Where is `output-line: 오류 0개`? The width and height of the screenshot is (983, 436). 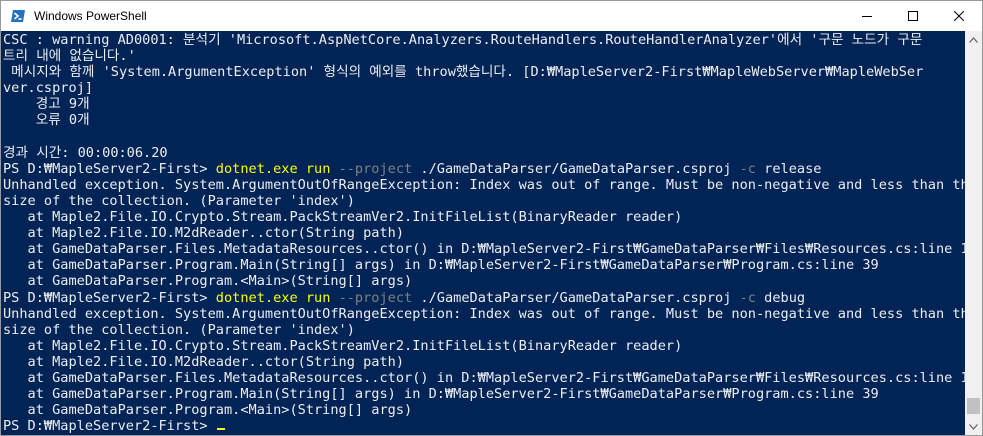
output-line: 오류 0개 is located at coordinates (484, 120).